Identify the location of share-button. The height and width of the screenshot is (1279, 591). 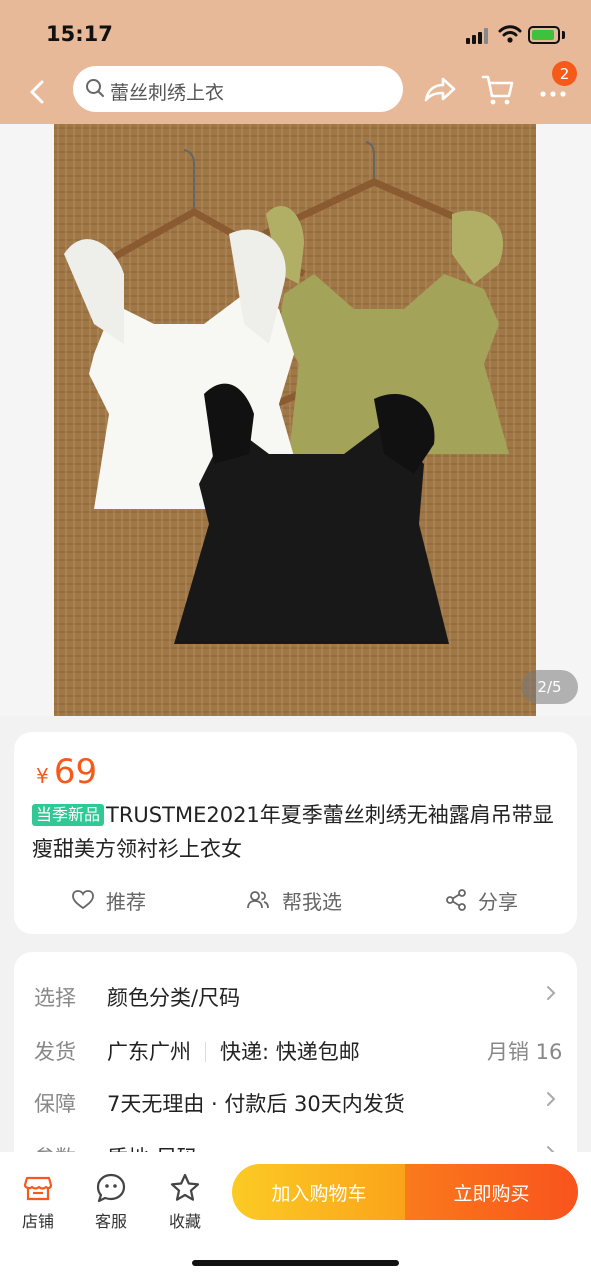
(440, 91).